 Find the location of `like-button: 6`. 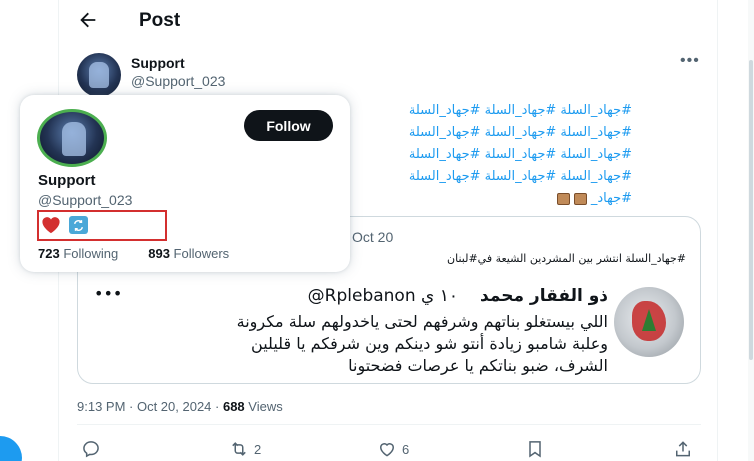

like-button: 6 is located at coordinates (393, 449).